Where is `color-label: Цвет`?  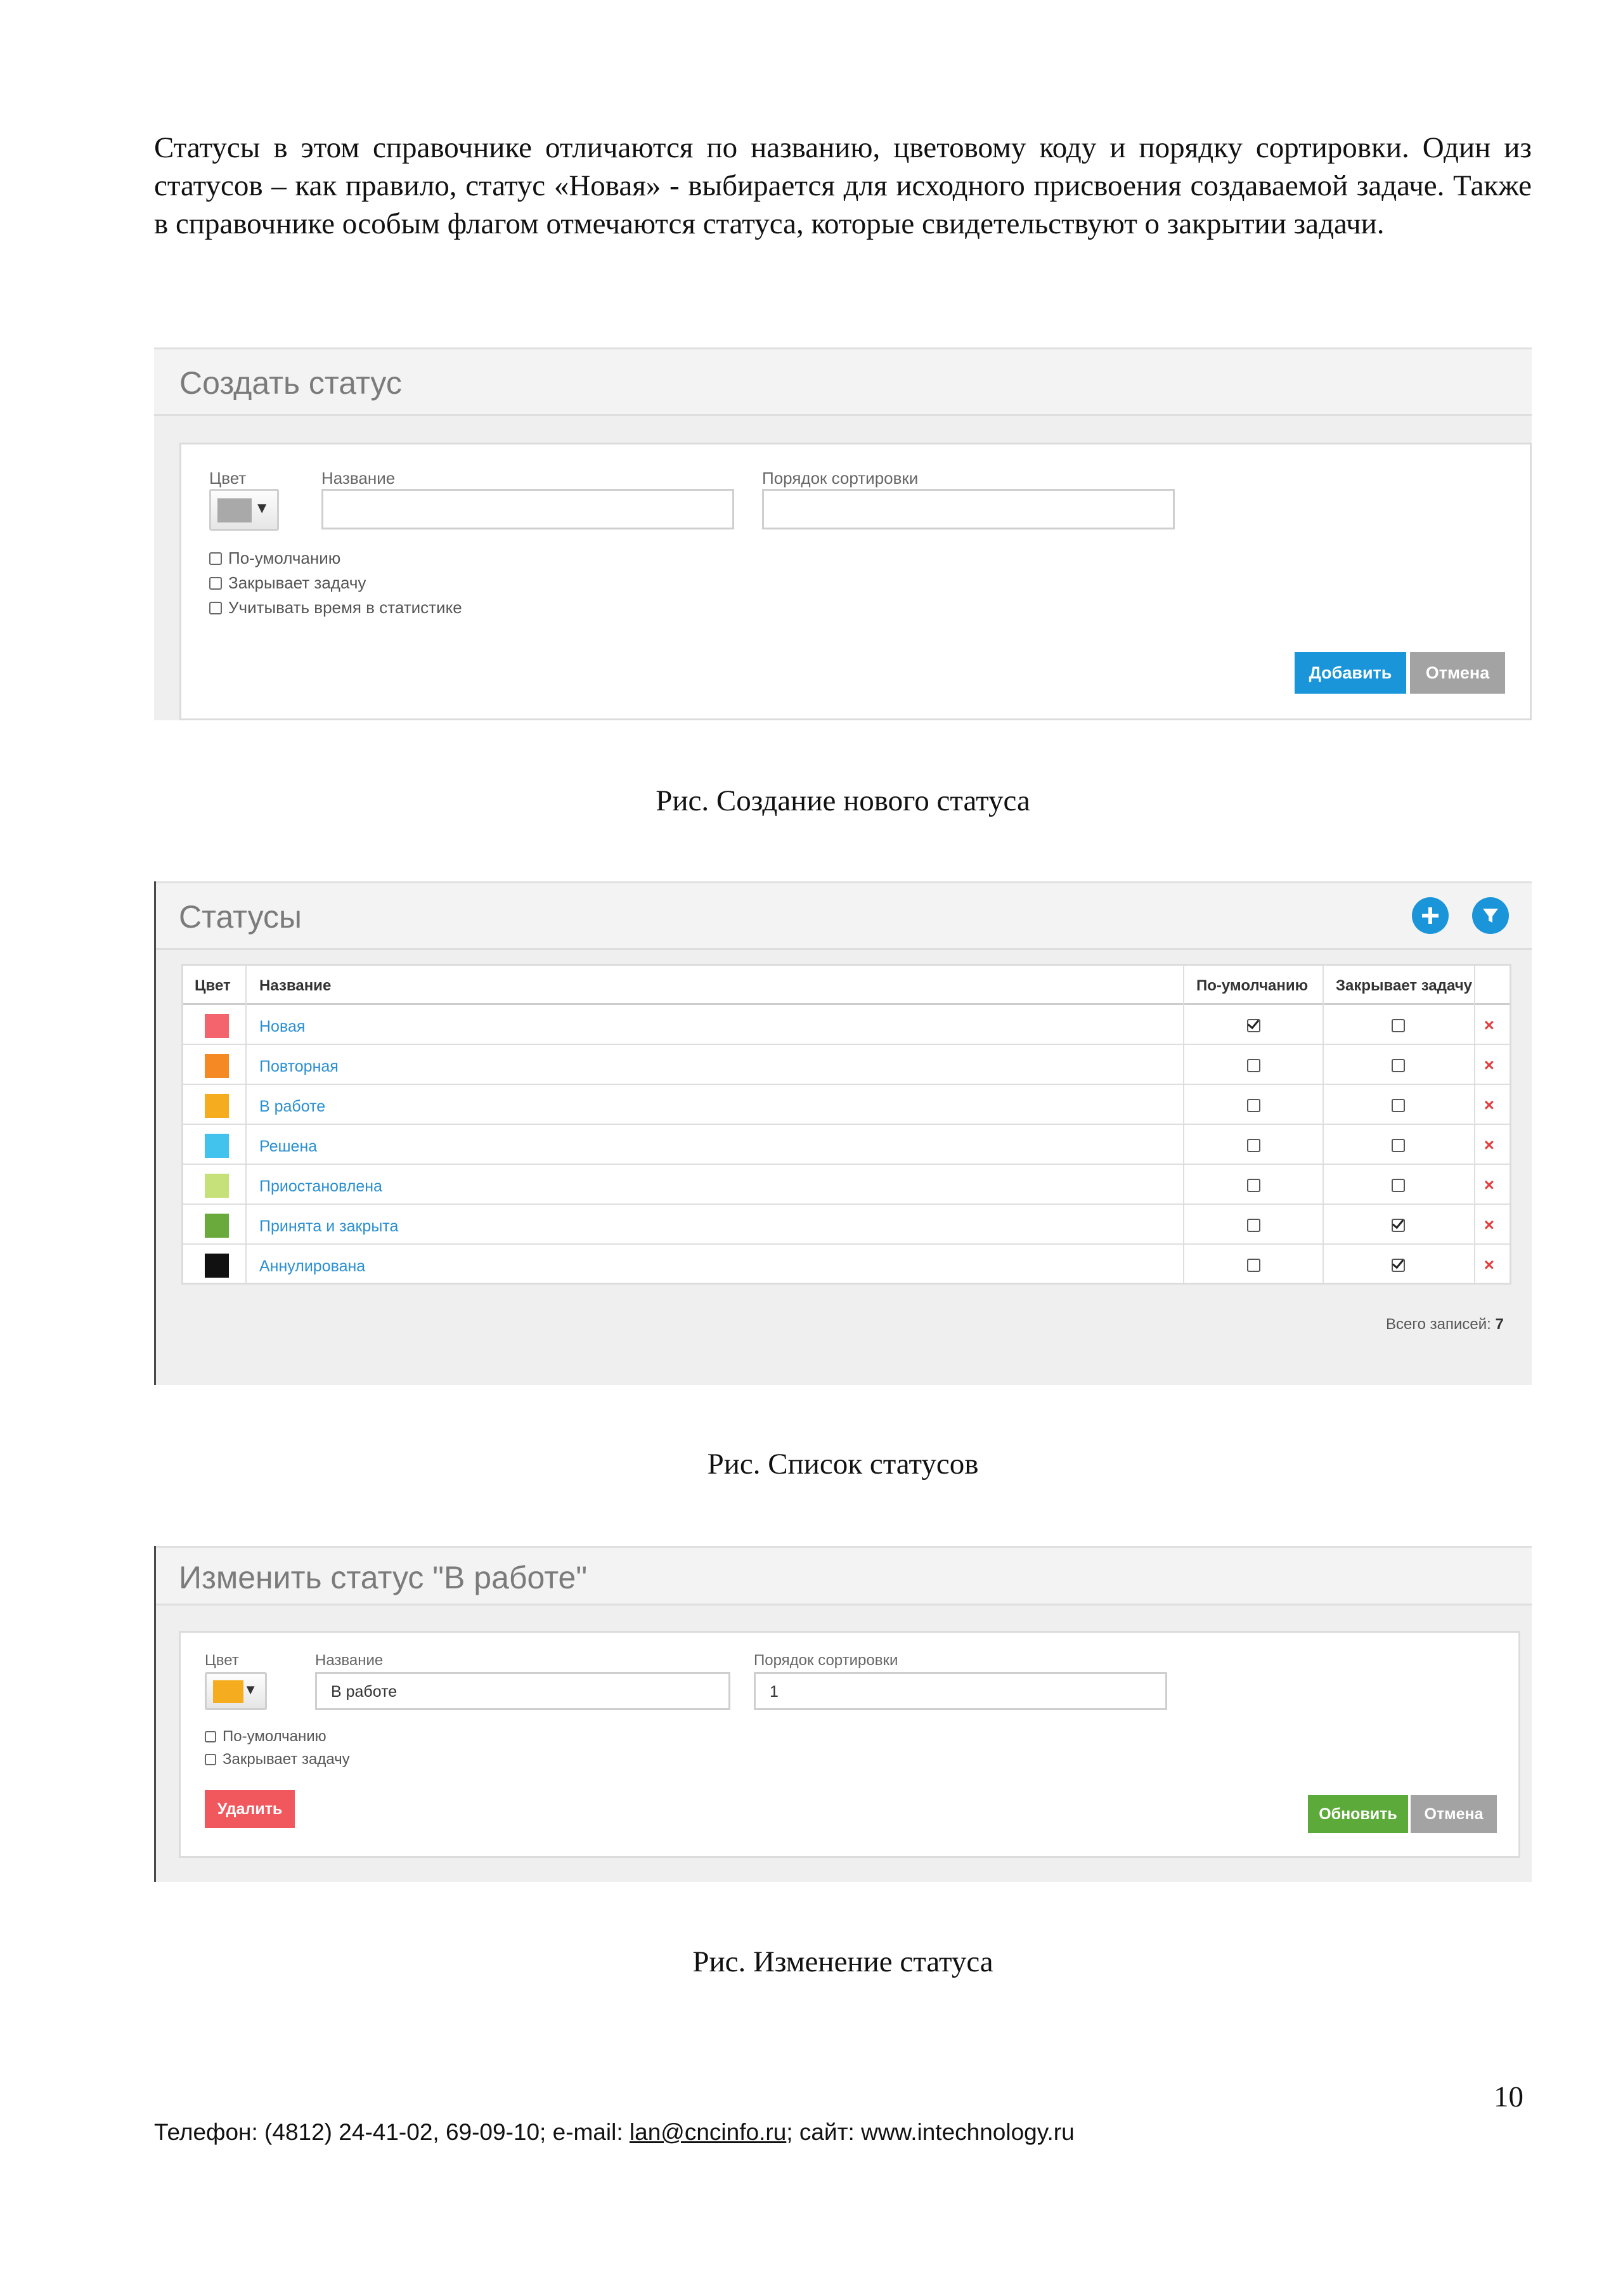
color-label: Цвет is located at coordinates (228, 478).